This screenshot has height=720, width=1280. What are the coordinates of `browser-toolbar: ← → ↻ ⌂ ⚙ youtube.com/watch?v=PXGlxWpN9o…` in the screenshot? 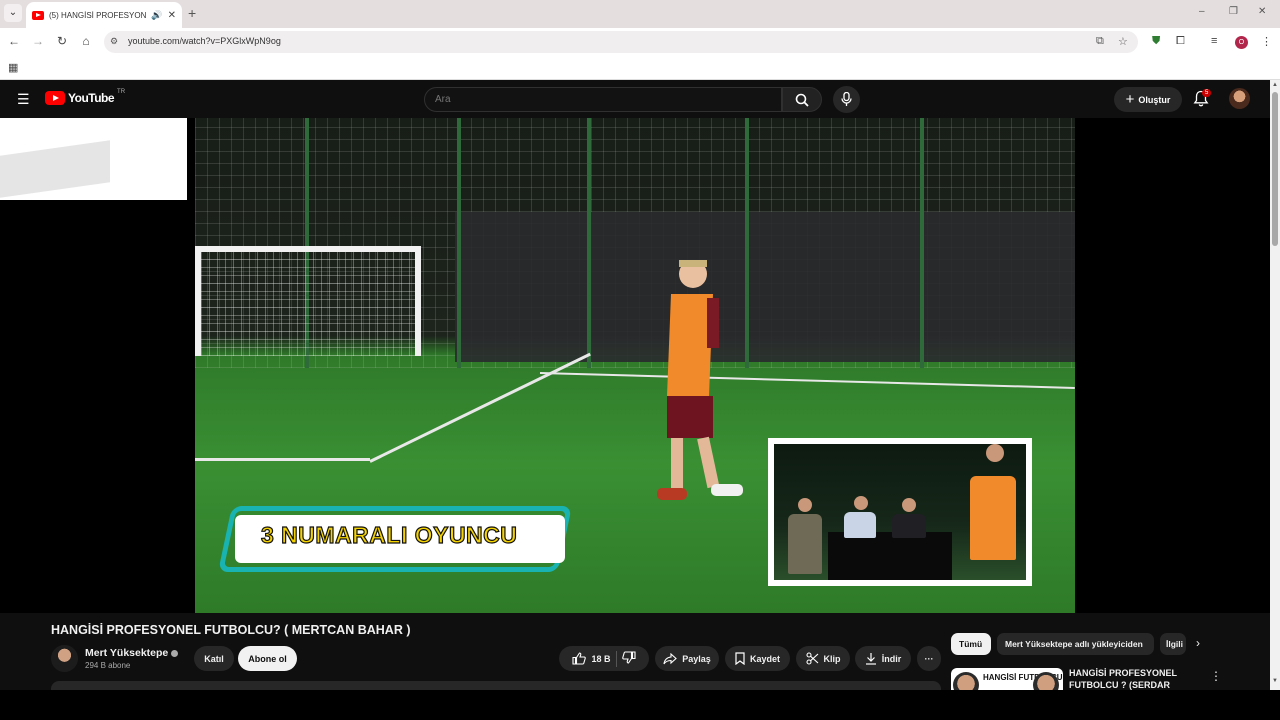 It's located at (640, 42).